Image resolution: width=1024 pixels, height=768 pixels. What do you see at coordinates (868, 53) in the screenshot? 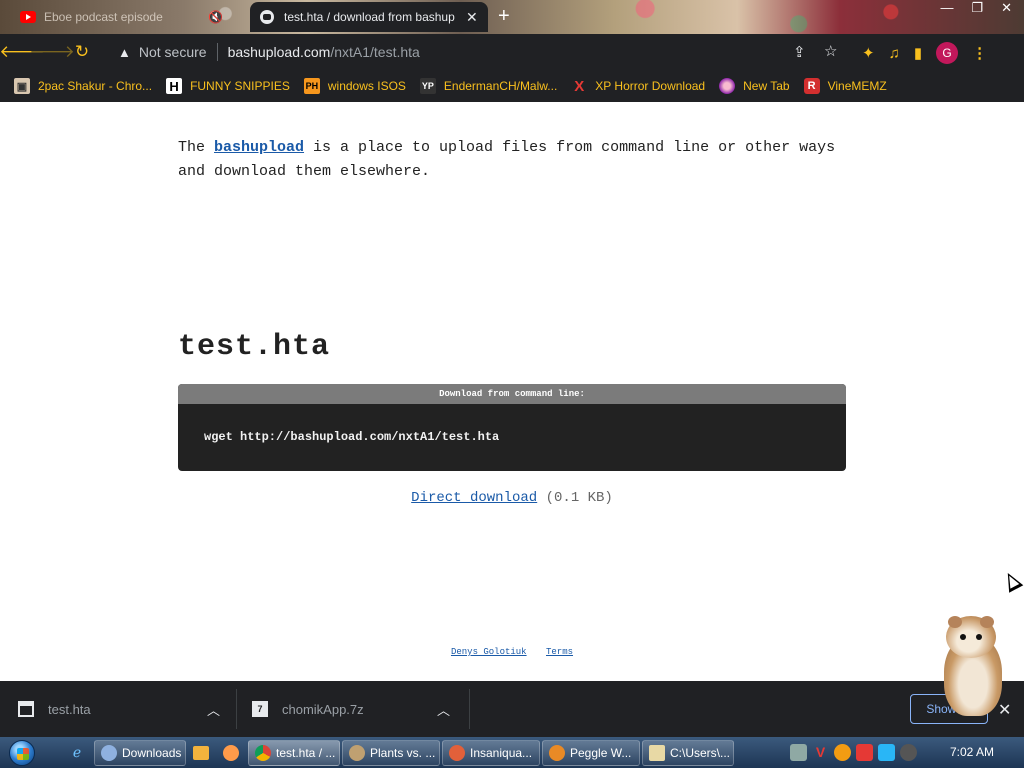
I see `extensions-puzzle-icon: ✦` at bounding box center [868, 53].